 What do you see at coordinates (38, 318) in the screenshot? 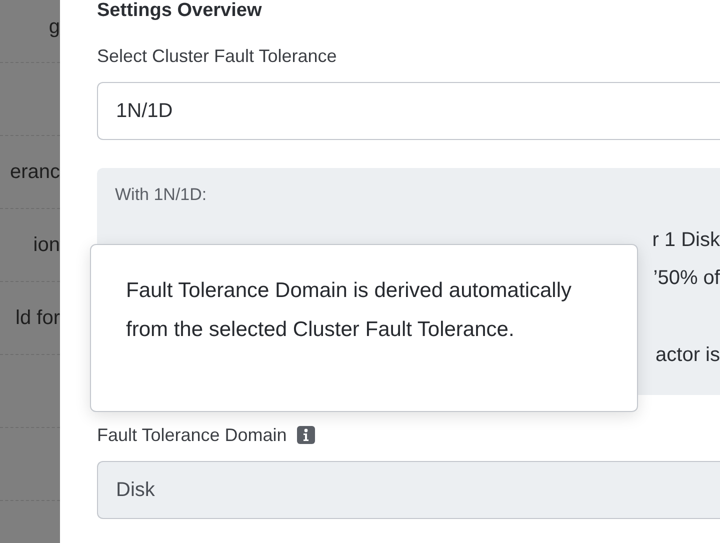
I see `sidebar-item: ld for` at bounding box center [38, 318].